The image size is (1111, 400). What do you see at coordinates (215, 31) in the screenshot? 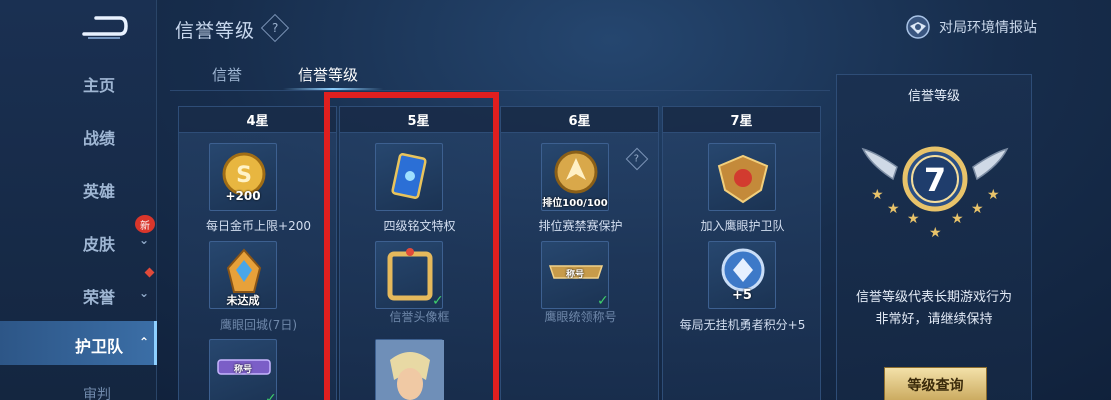
I see `page-title: 信誉等级` at bounding box center [215, 31].